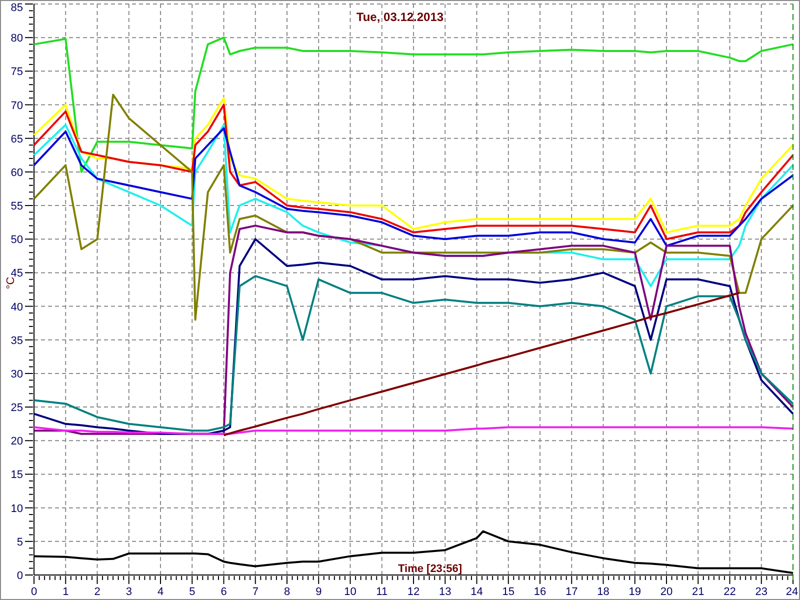  I want to click on tick-label: 24, so click(792, 592).